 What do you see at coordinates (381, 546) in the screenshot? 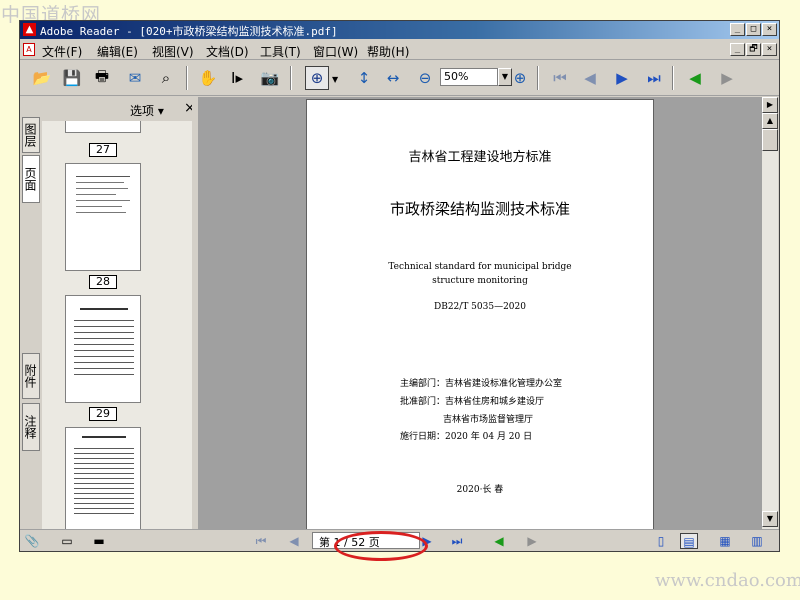
I see `highlight-ellipse` at bounding box center [381, 546].